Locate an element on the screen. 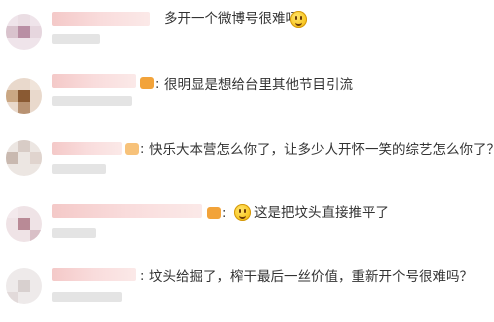 The width and height of the screenshot is (494, 322). comment-text: 坟头给掘了，榨干最后一丝价值，重新开个号很难吗？ is located at coordinates (311, 277).